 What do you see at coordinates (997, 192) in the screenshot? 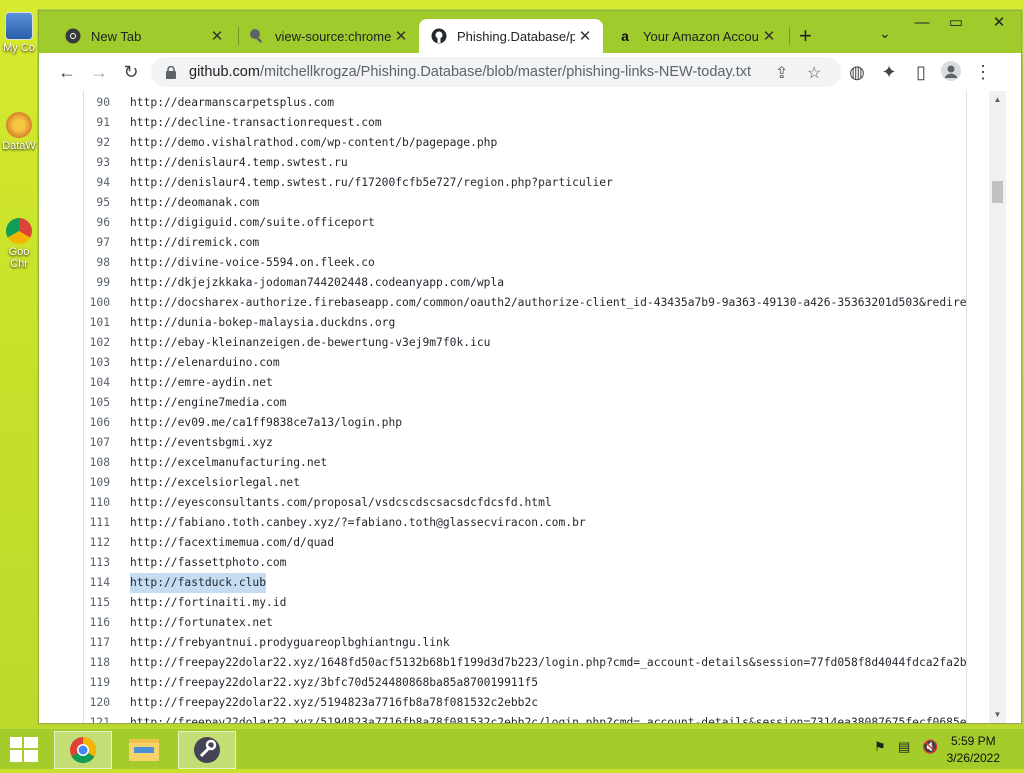
I see `scrollbar-thumb` at bounding box center [997, 192].